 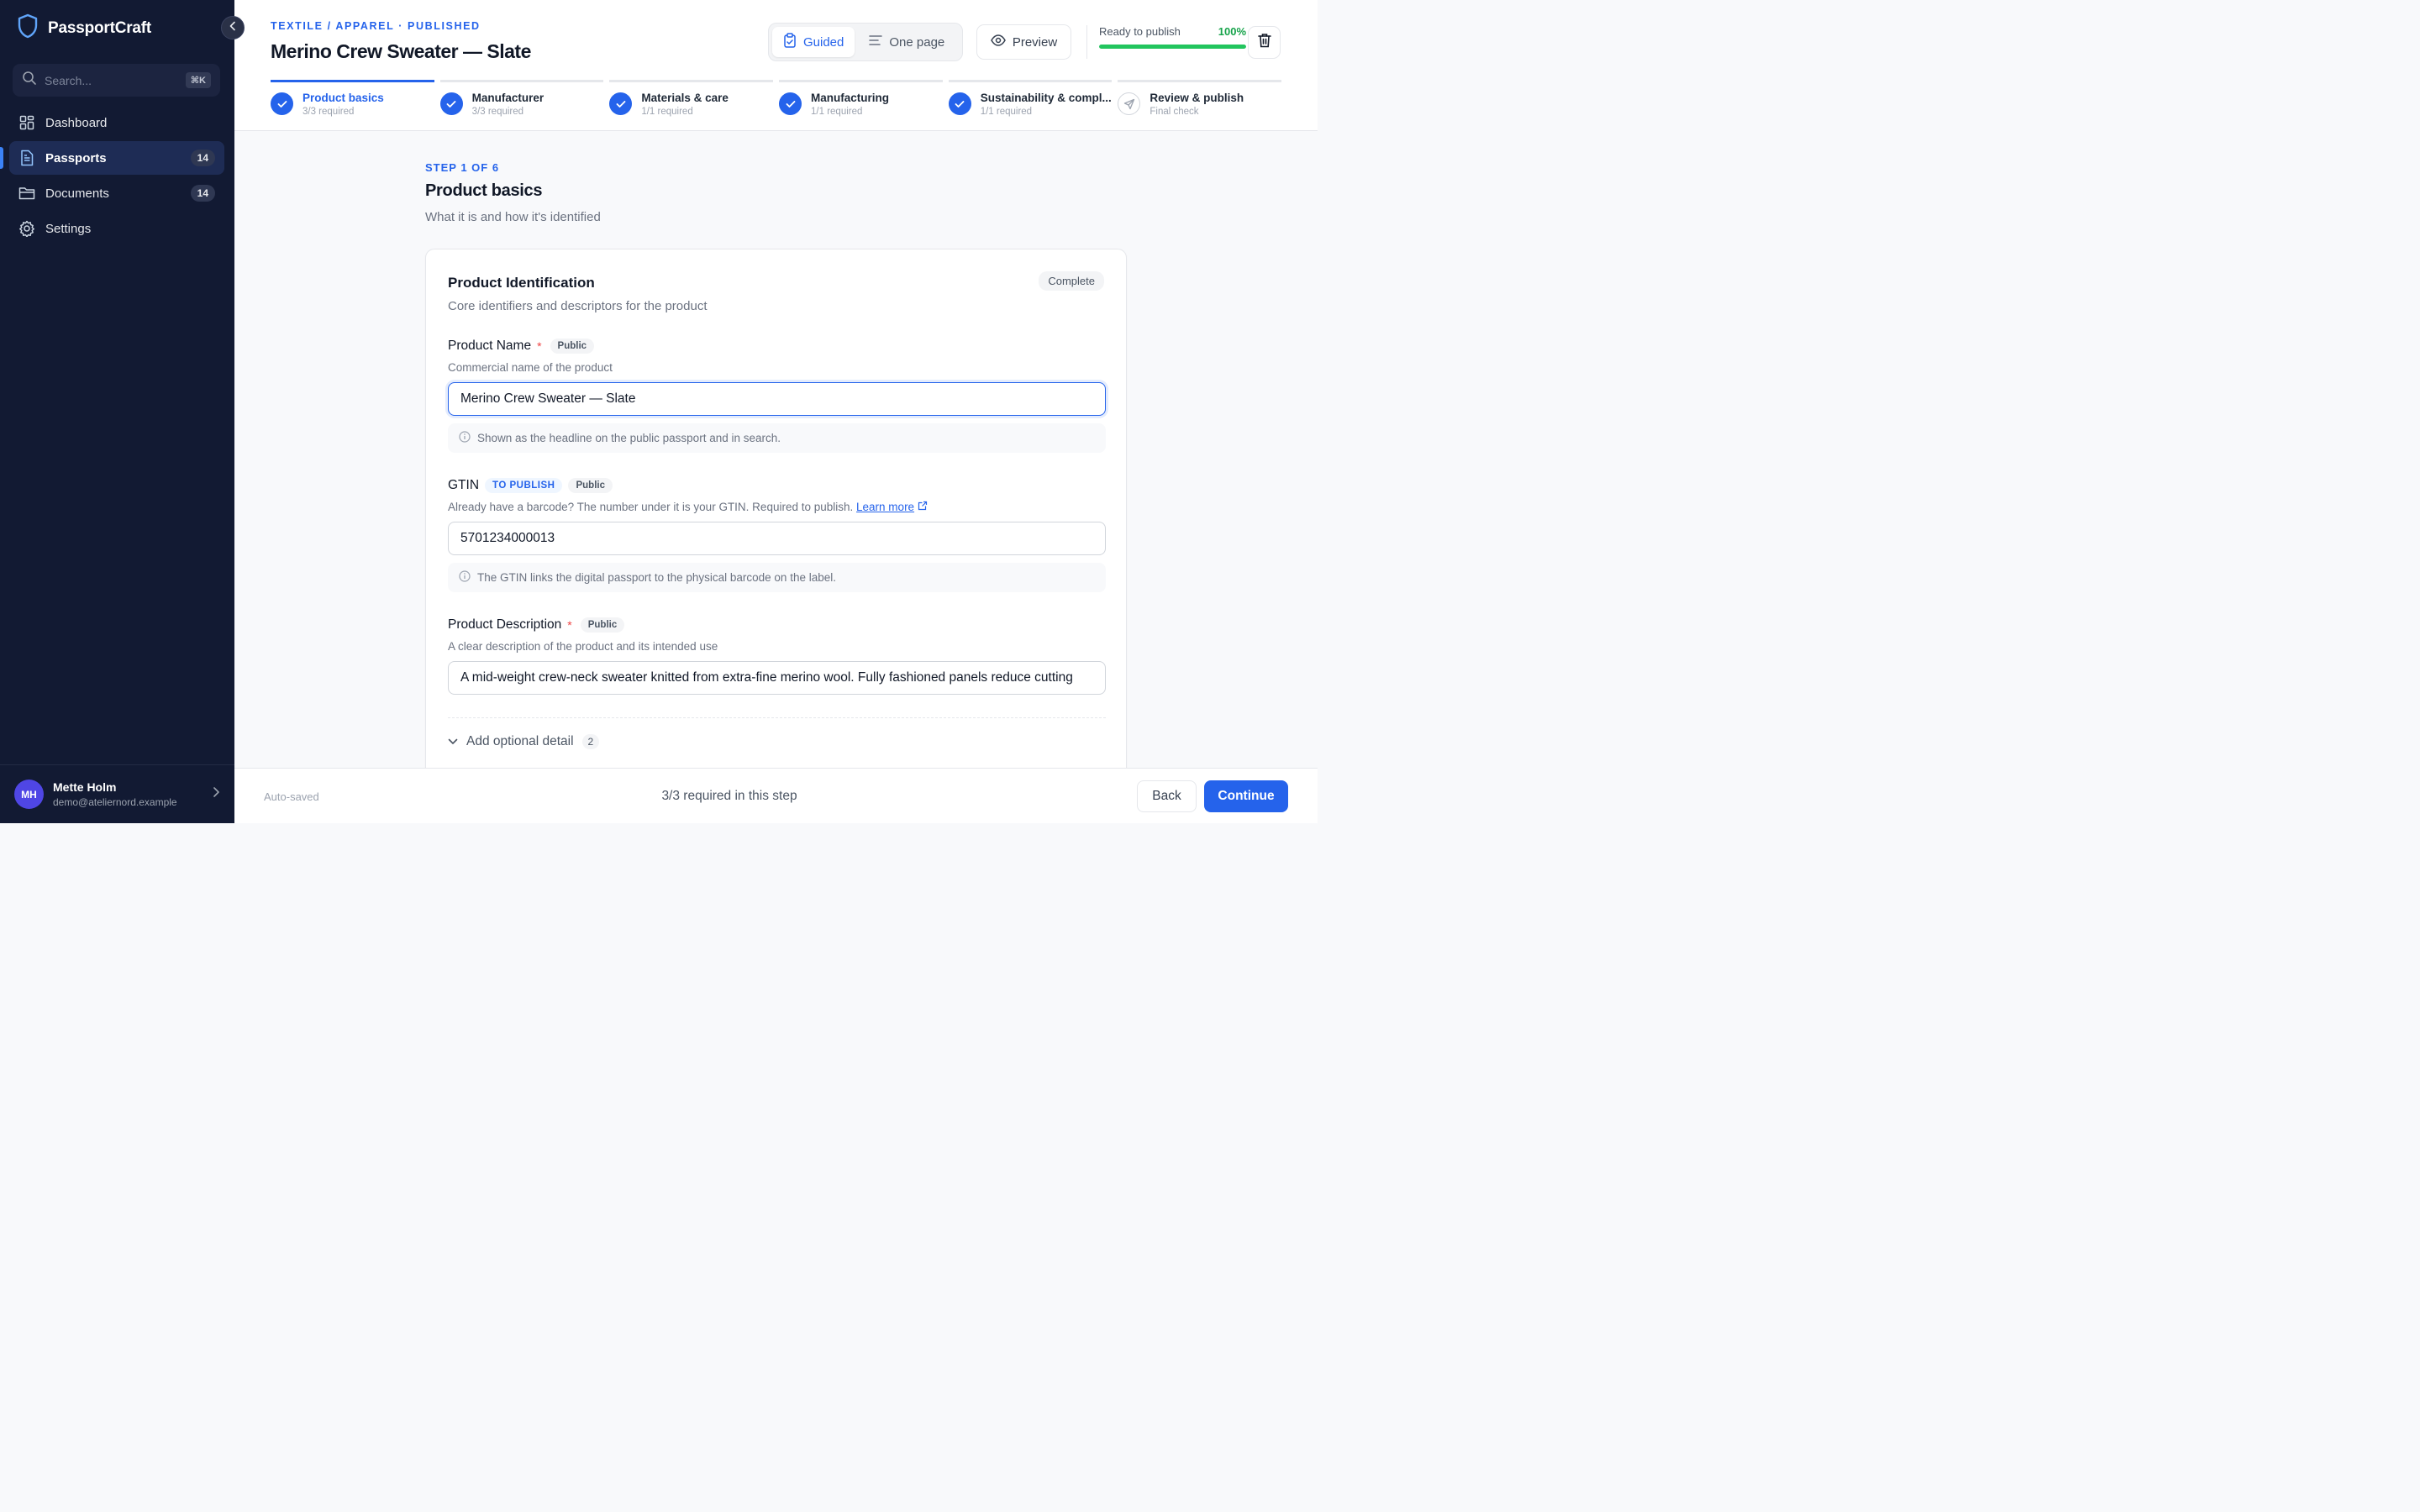 I want to click on search-shortcut: ⌘K, so click(x=198, y=80).